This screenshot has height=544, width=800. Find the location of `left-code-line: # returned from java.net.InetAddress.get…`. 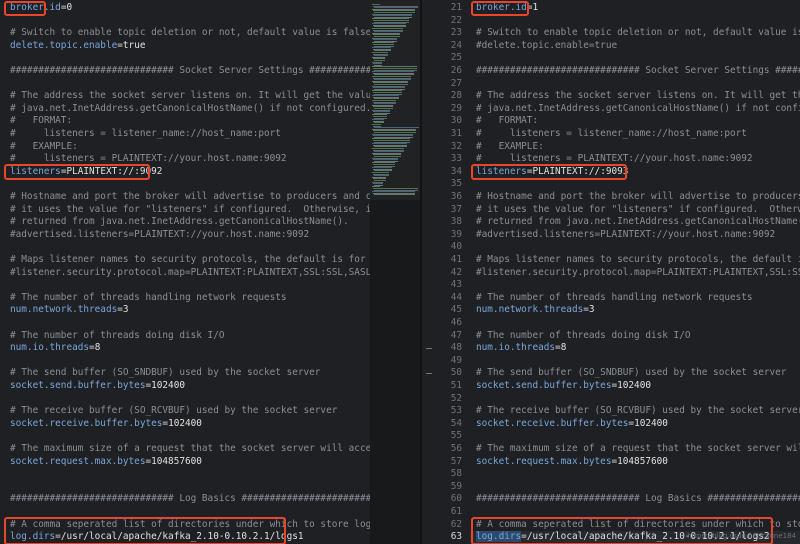

left-code-line: # returned from java.net.InetAddress.get… is located at coordinates (179, 222).